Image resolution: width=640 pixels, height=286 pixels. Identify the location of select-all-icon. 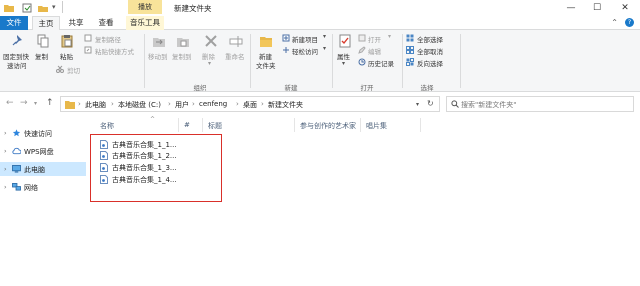
(410, 38).